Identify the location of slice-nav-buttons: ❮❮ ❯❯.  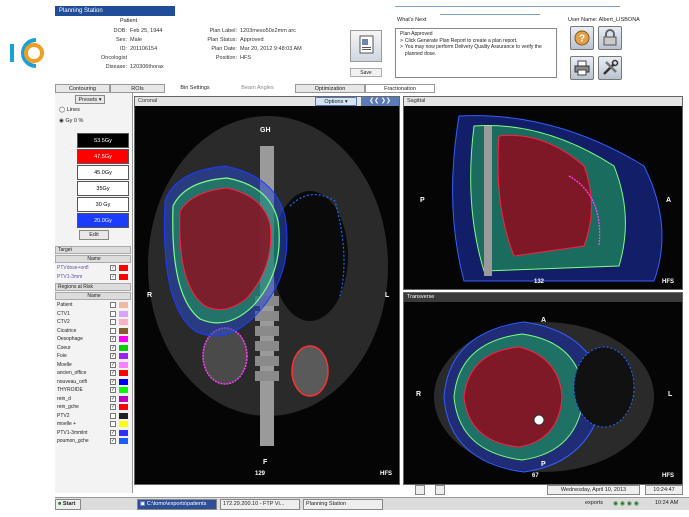
(380, 101).